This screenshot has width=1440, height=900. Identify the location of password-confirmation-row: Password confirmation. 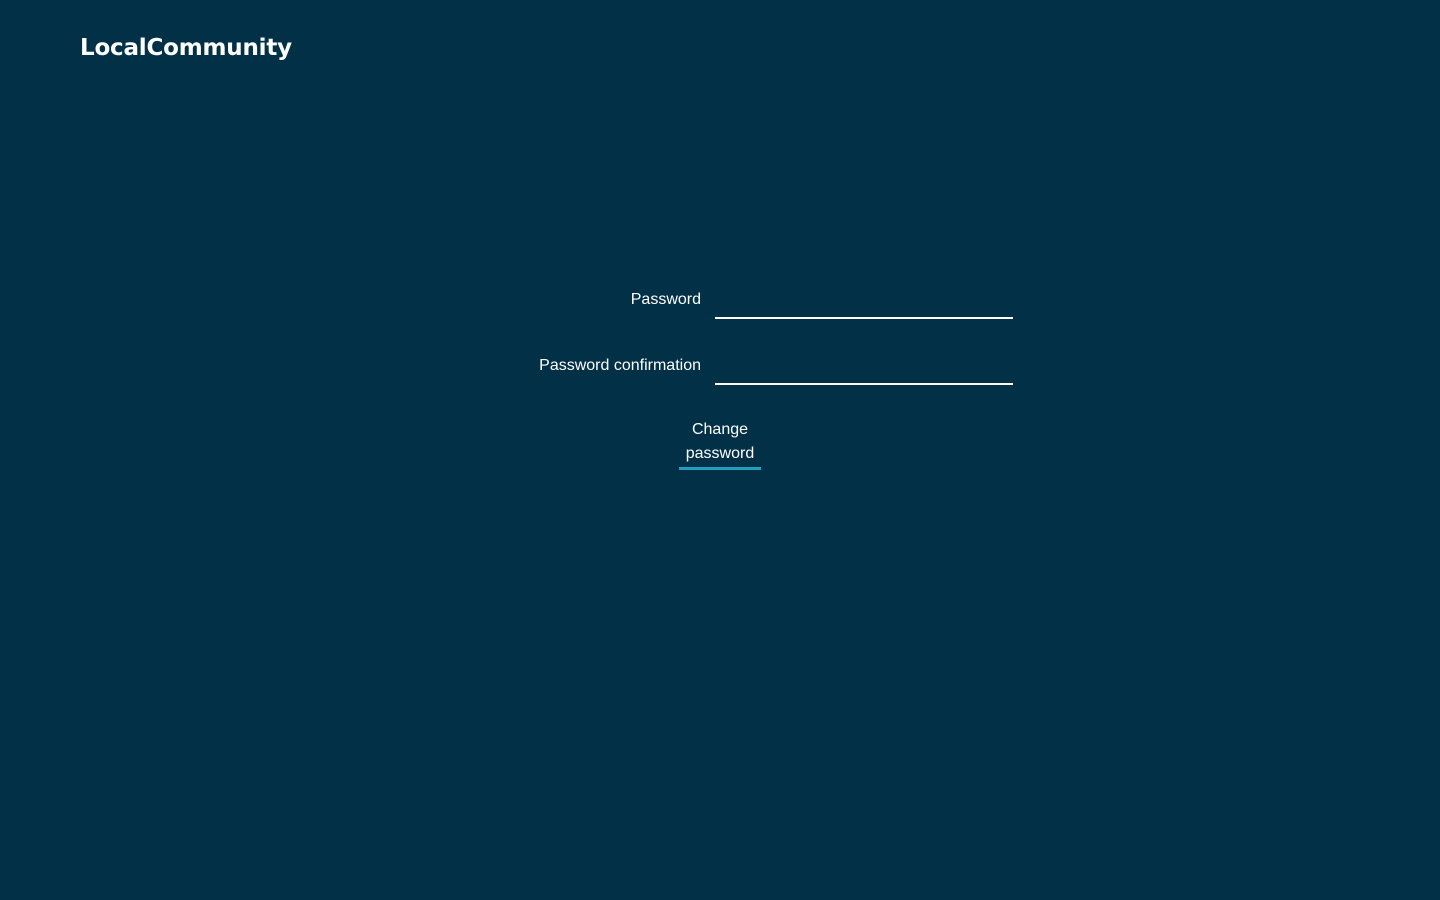
(713, 366).